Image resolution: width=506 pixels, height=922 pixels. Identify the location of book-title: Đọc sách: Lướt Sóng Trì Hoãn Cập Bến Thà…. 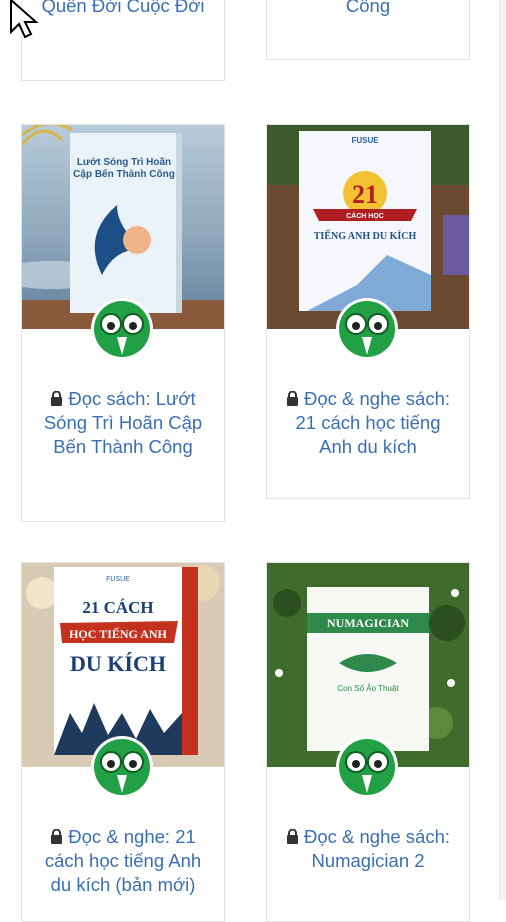
(123, 423).